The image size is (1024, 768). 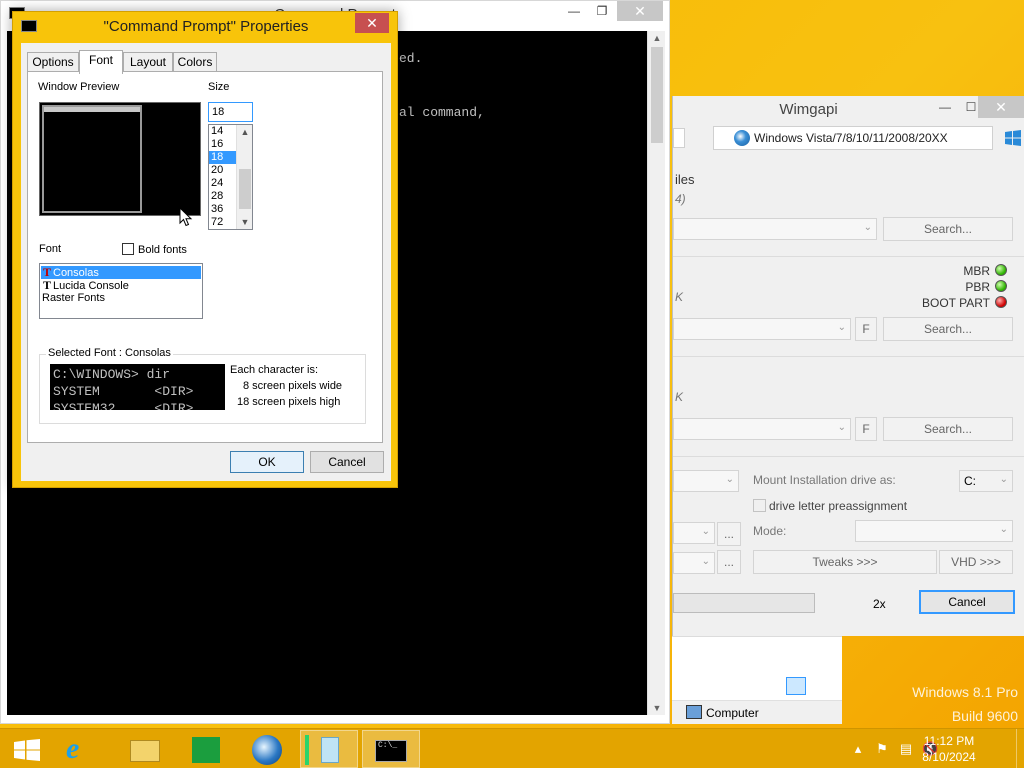 What do you see at coordinates (442, 112) in the screenshot?
I see `console-line: al command,` at bounding box center [442, 112].